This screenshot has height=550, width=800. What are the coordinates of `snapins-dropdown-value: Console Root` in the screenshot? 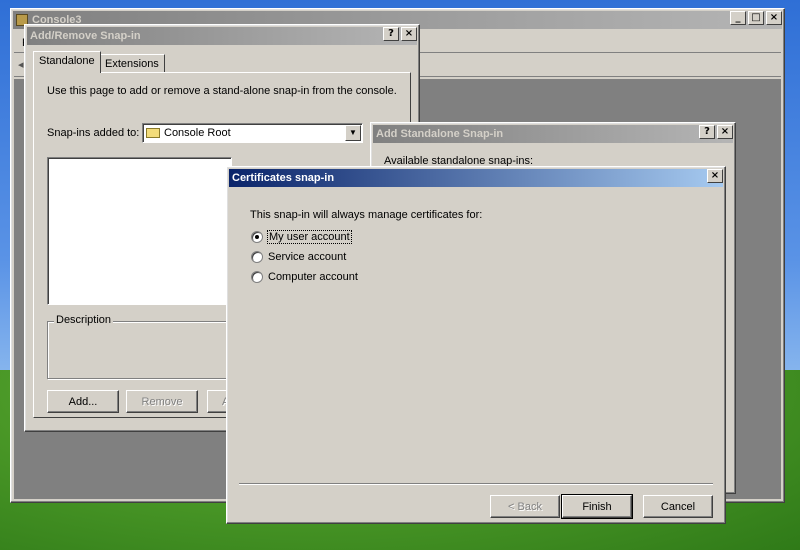 It's located at (197, 133).